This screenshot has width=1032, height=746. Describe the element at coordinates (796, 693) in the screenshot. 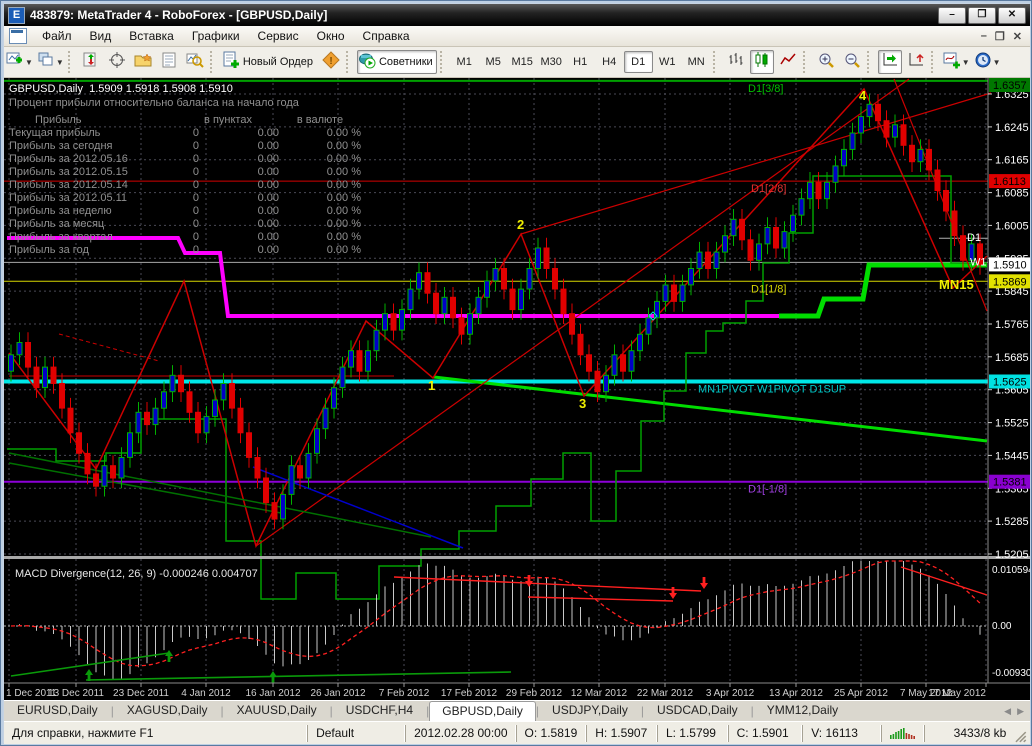

I see `svg-text: 13 Apr 2012` at that location.